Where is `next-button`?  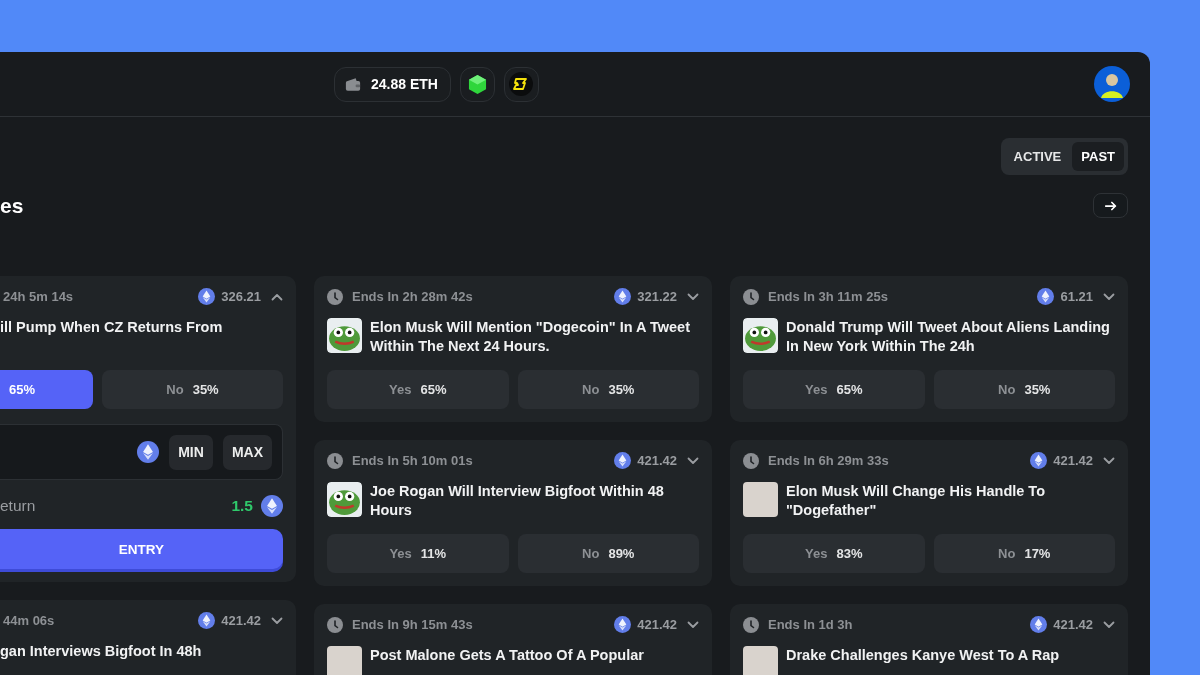 next-button is located at coordinates (1110, 205).